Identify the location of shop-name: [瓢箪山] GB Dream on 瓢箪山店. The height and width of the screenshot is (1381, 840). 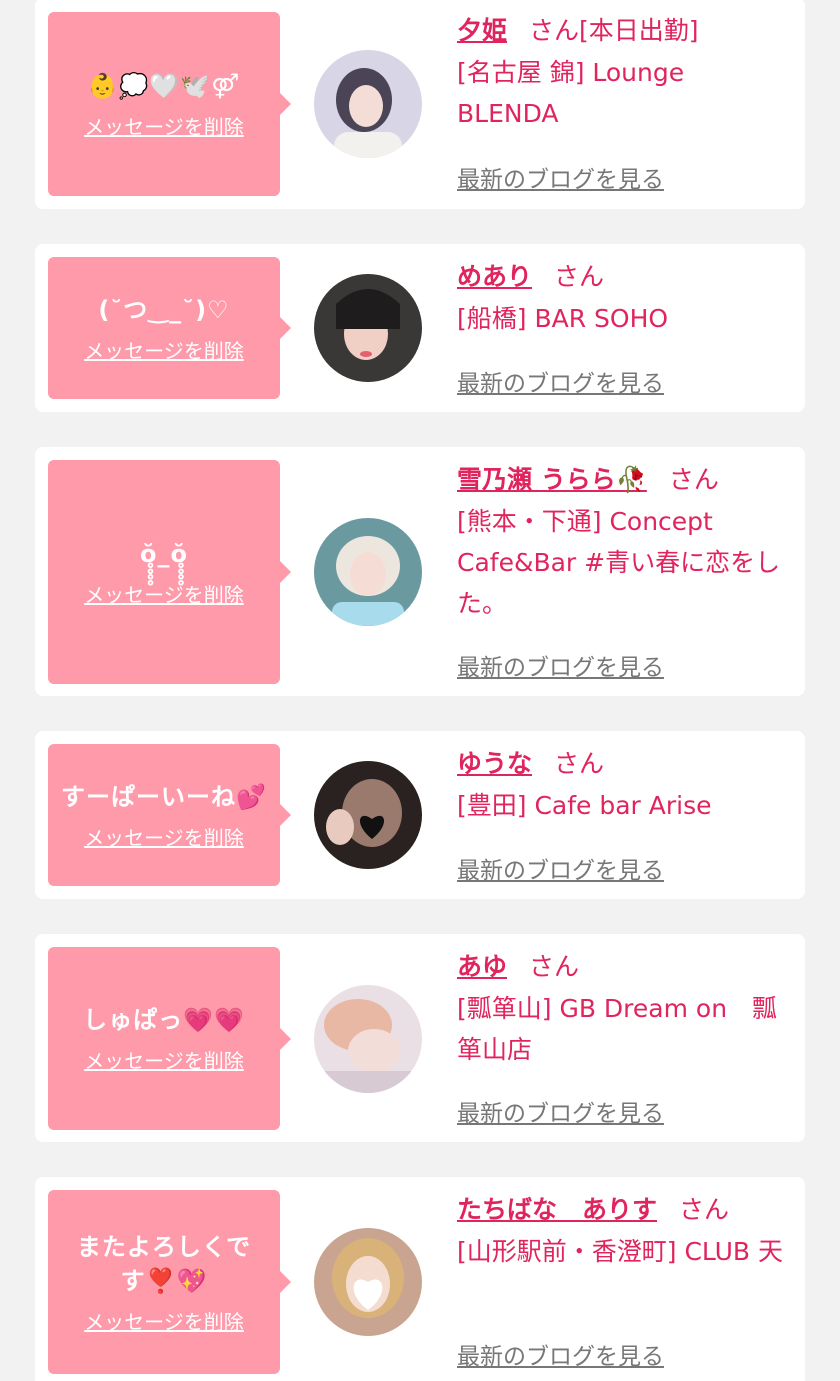
(617, 1029).